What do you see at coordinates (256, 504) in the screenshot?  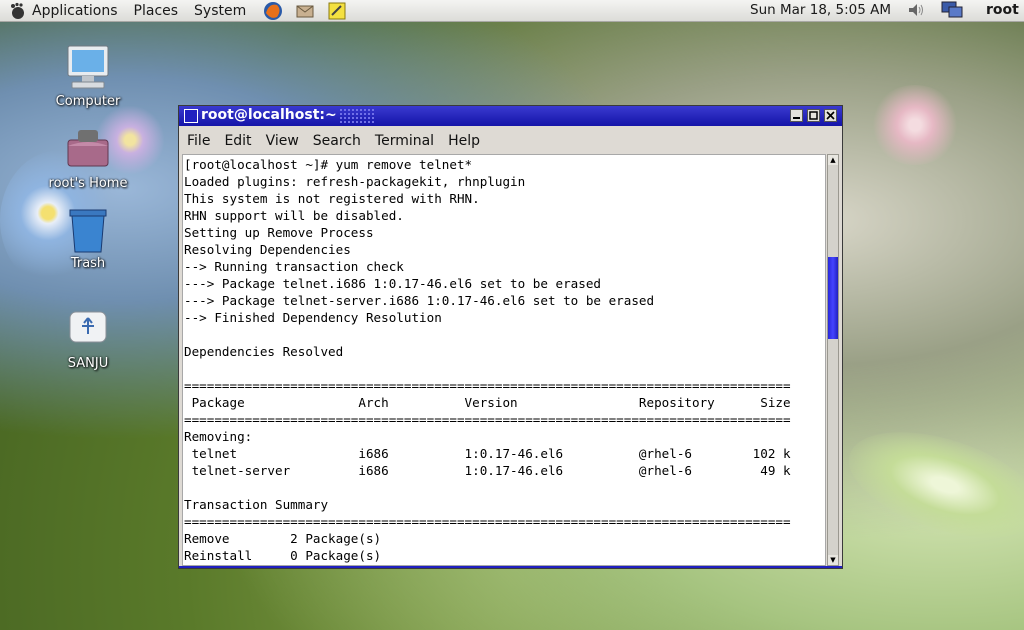 I see `terminal-line: Transaction Summary` at bounding box center [256, 504].